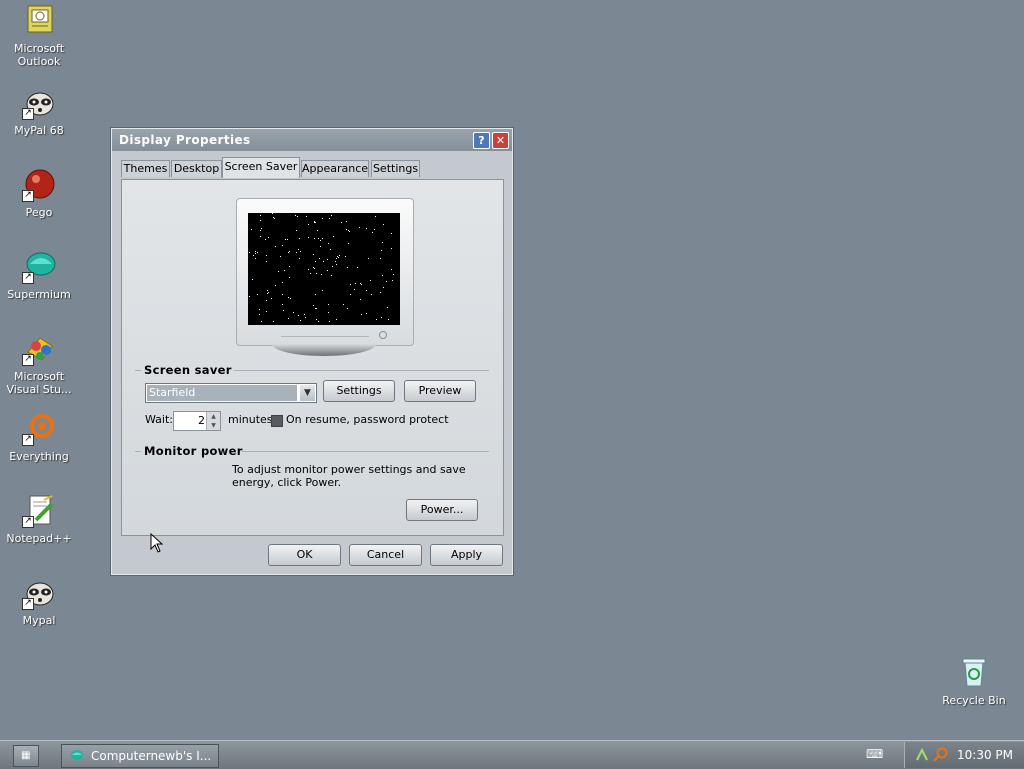 The image size is (1024, 769). Describe the element at coordinates (359, 391) in the screenshot. I see `settings-button: Settings` at that location.